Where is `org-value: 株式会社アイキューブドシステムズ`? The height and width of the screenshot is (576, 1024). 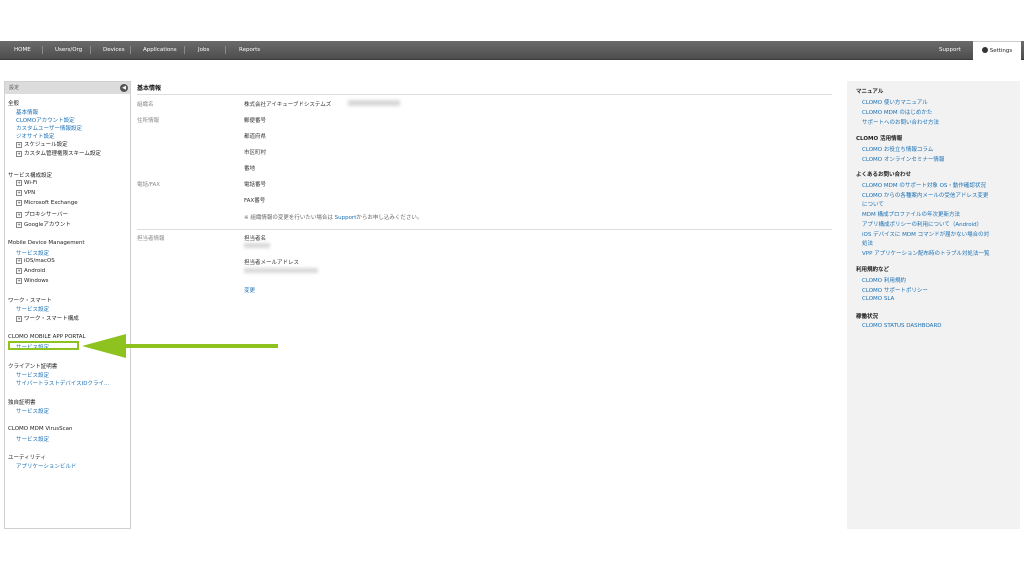 org-value: 株式会社アイキューブドシステムズ is located at coordinates (288, 105).